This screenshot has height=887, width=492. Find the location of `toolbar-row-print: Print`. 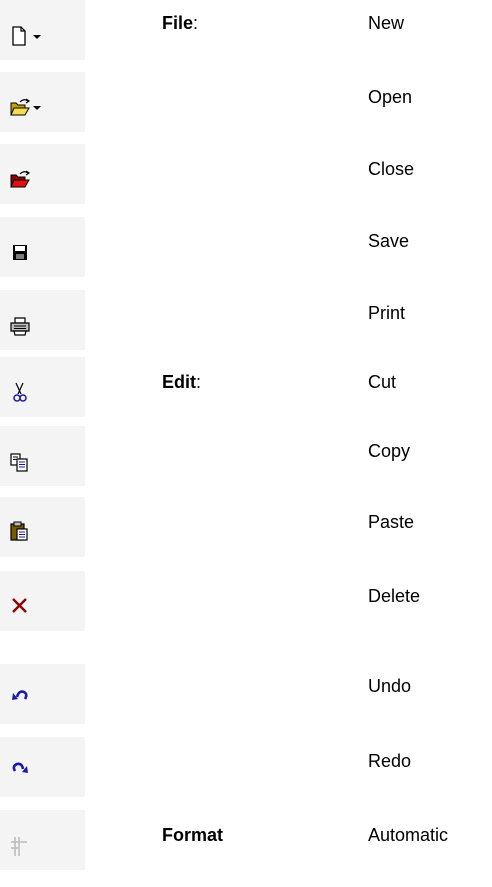

toolbar-row-print: Print is located at coordinates (246, 320).